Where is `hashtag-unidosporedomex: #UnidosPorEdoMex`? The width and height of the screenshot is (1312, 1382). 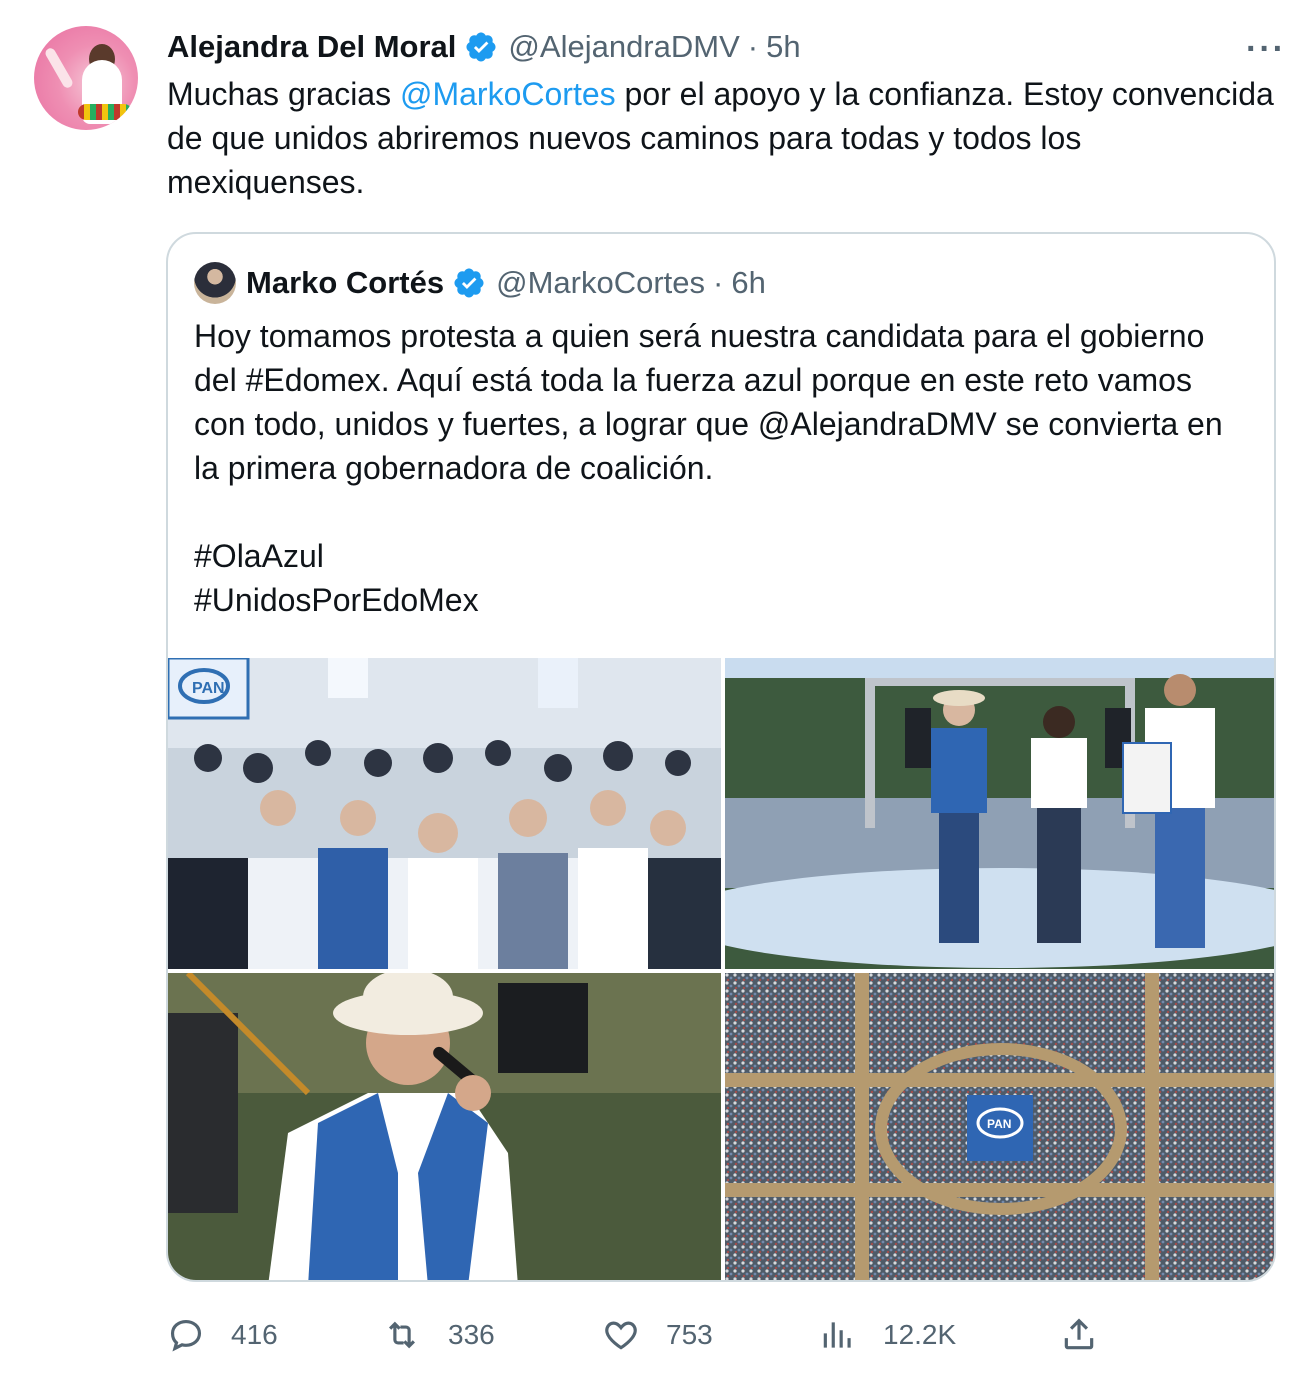
hashtag-unidosporedomex: #UnidosPorEdoMex is located at coordinates (719, 600).